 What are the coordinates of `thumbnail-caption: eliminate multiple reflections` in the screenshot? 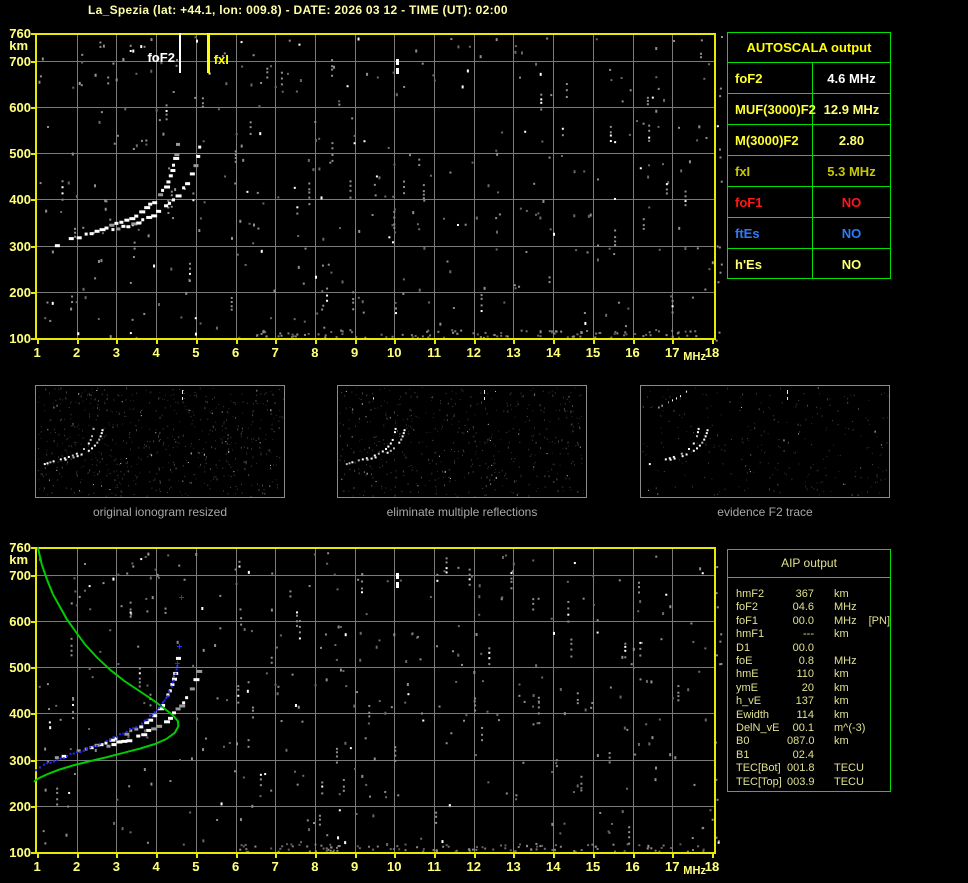 It's located at (462, 512).